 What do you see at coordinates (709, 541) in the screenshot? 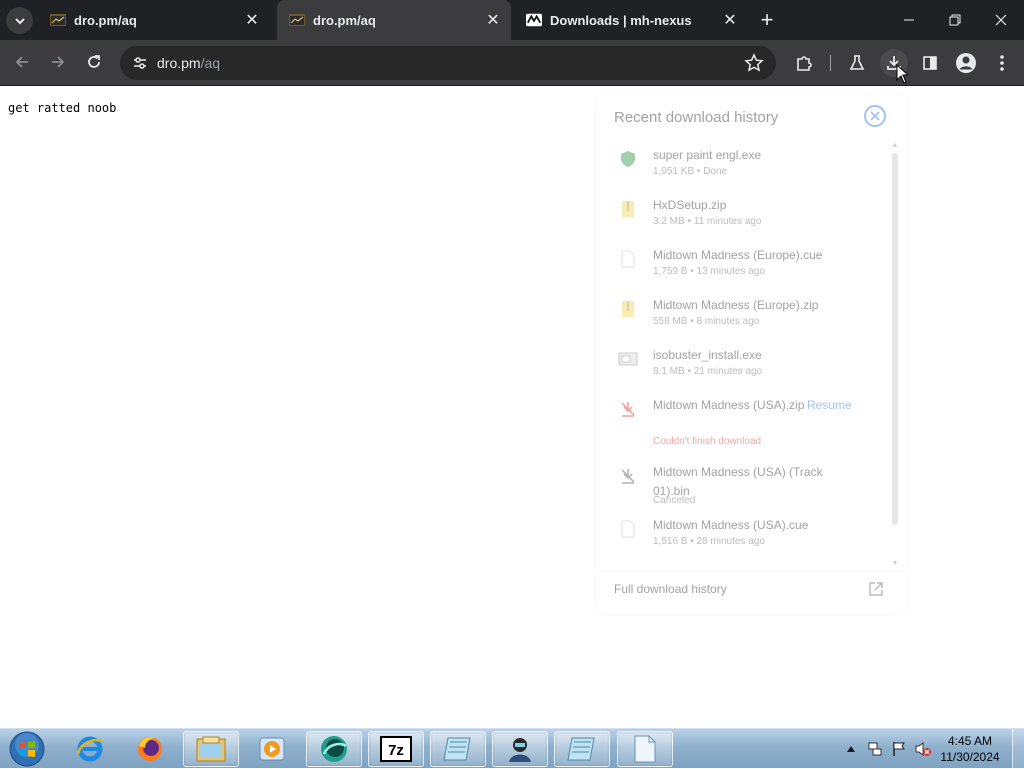
I see `download-status: 1,516 B • 28 minutes ago` at bounding box center [709, 541].